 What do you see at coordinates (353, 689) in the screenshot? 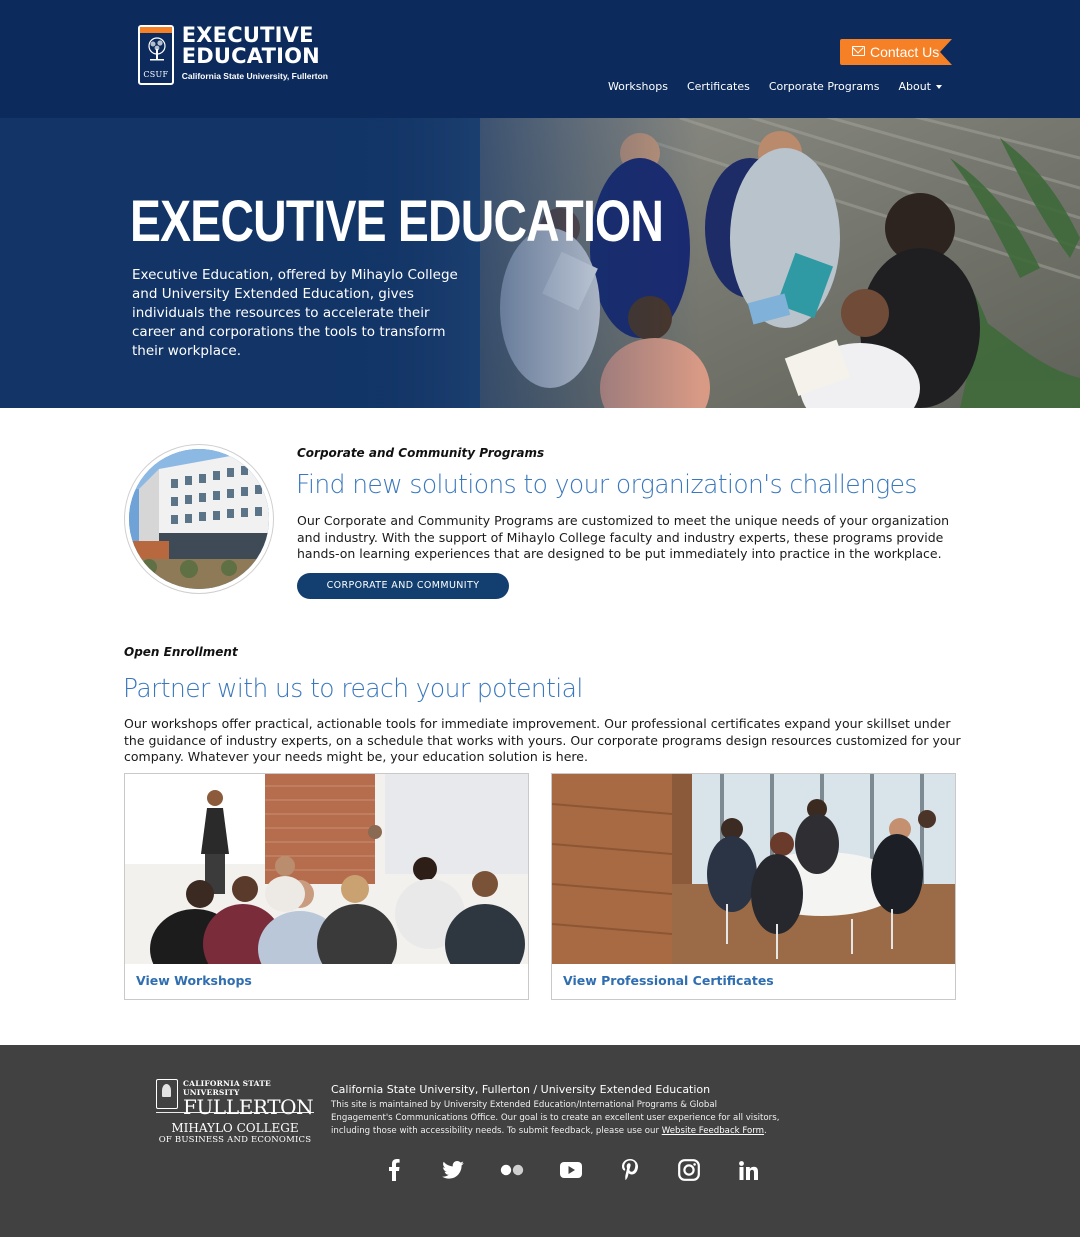
I see `open-enrollment-title: Partner with us to reach your potential` at bounding box center [353, 689].